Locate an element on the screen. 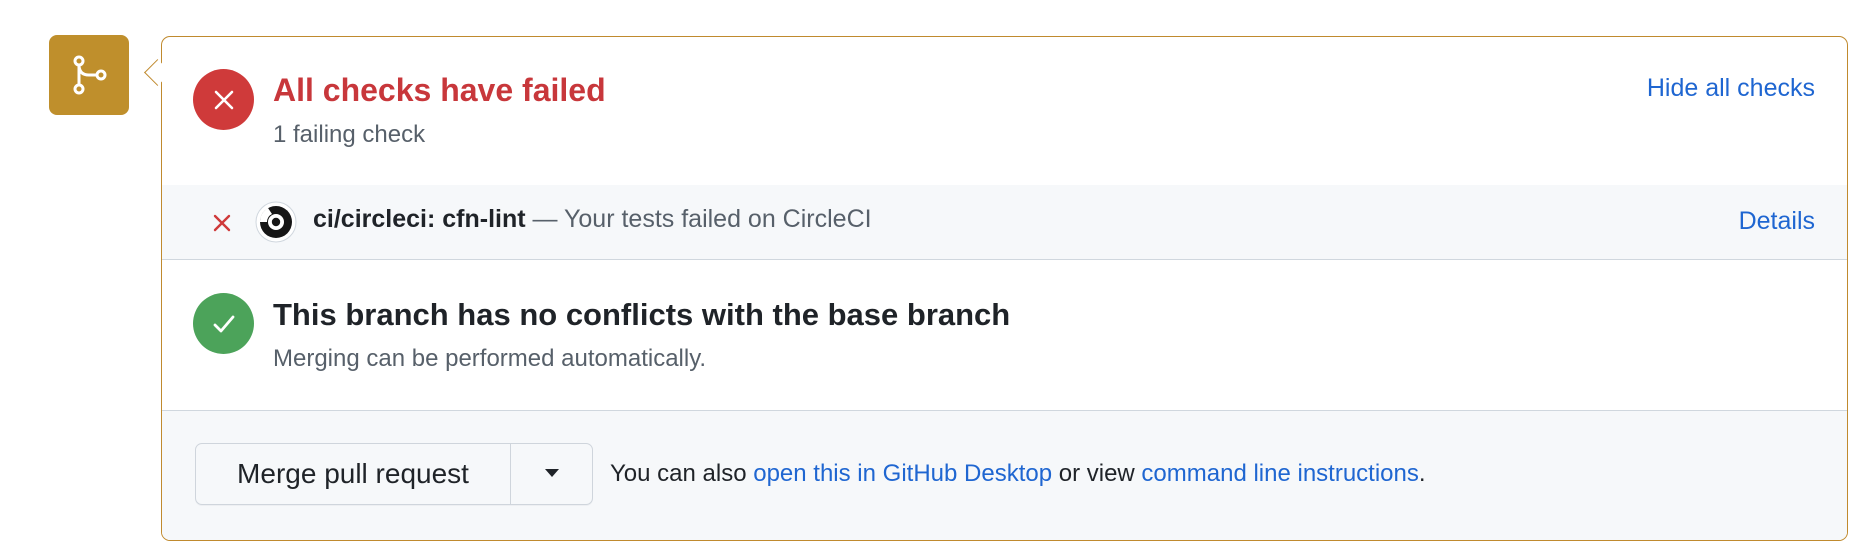 This screenshot has width=1868, height=550. git-merge-icon is located at coordinates (89, 75).